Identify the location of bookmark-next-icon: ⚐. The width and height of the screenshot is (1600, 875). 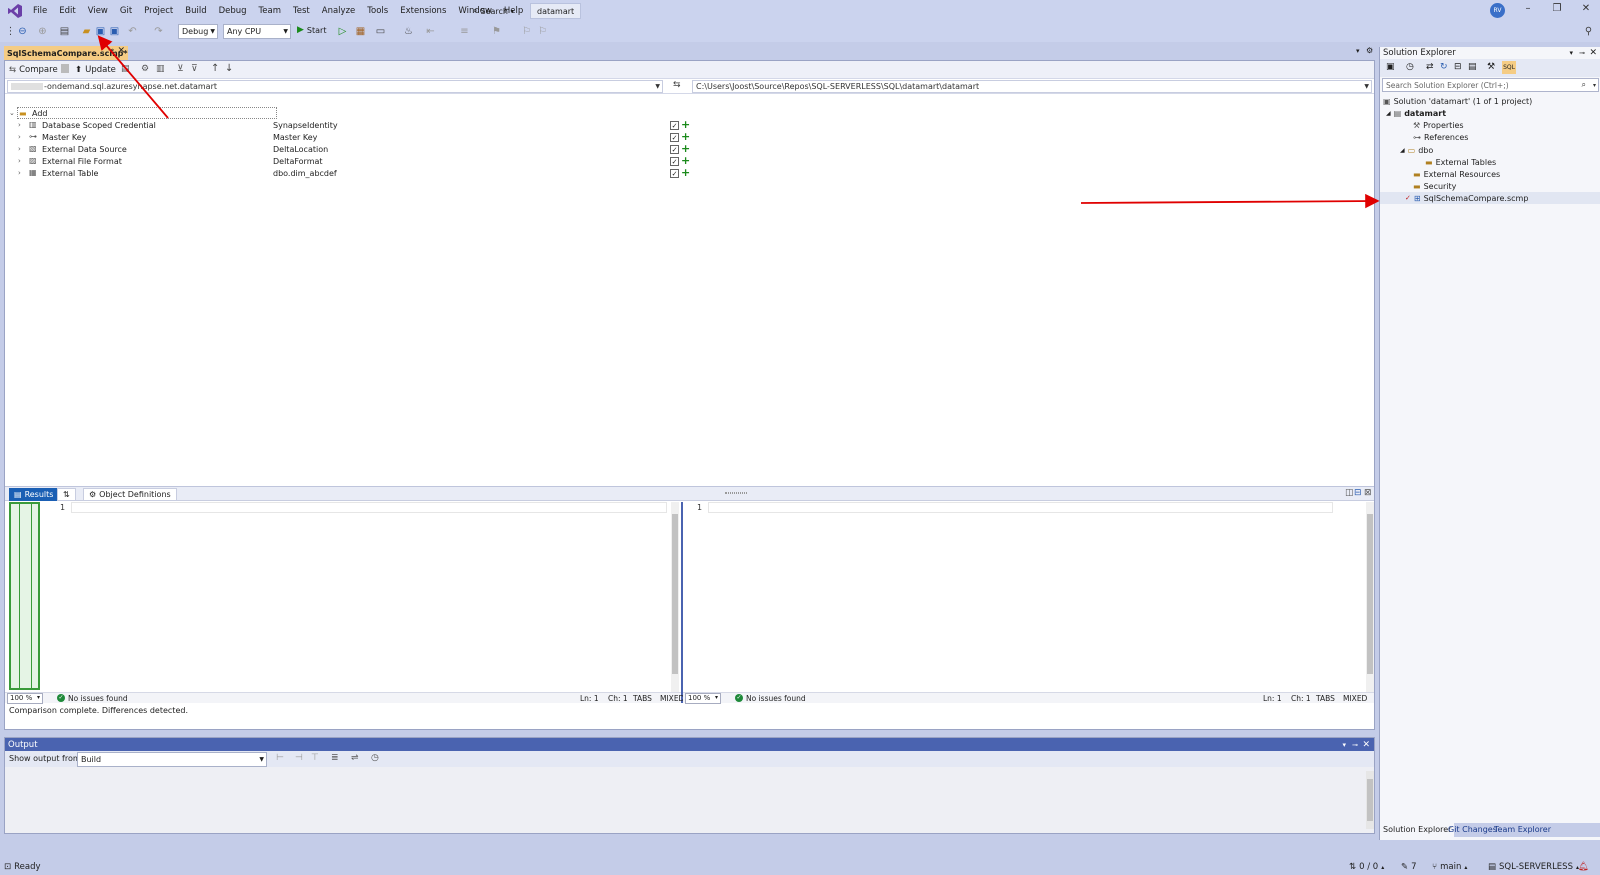
(526, 31).